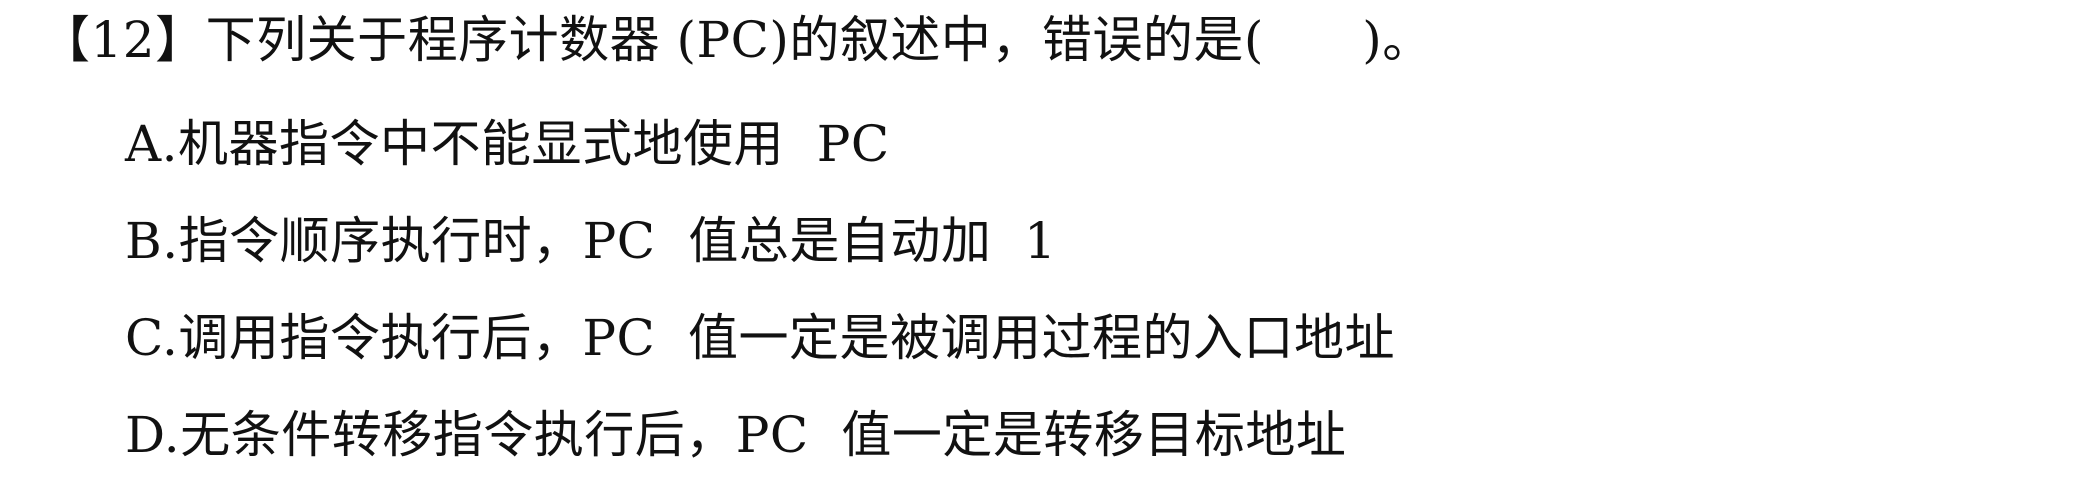 The image size is (2081, 482). I want to click on option-b: B.指令顺序执行时，PC 值总是自动加 1, so click(591, 241).